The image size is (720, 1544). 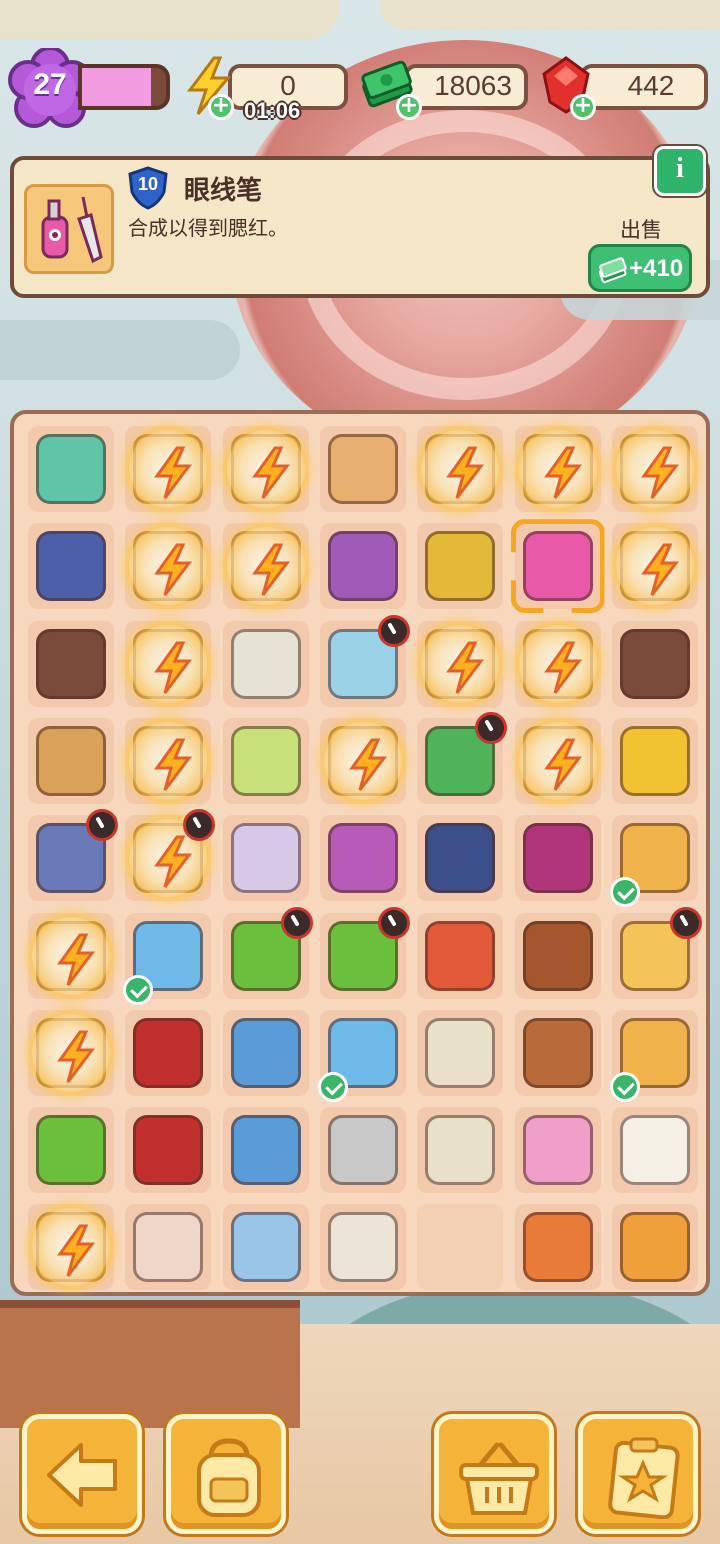 I want to click on faded-bottle-icon, so click(x=168, y=1247).